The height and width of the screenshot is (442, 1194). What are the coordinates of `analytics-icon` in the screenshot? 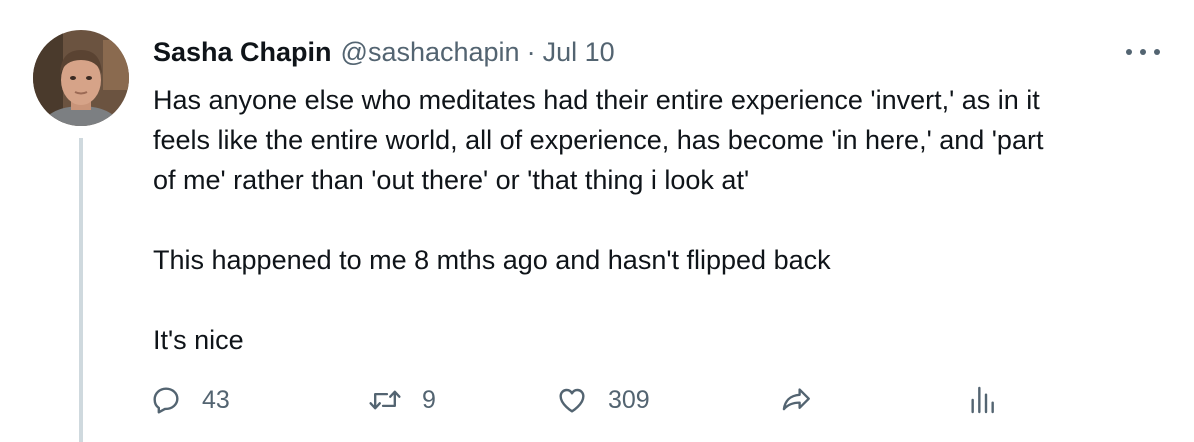 It's located at (982, 400).